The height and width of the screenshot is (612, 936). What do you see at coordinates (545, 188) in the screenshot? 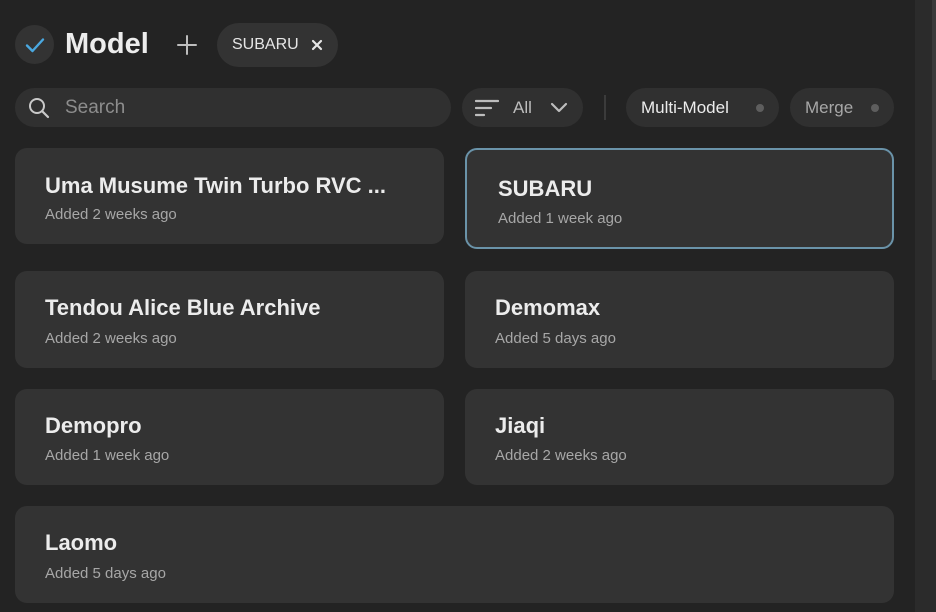
I see `model-name: SUBARU` at bounding box center [545, 188].